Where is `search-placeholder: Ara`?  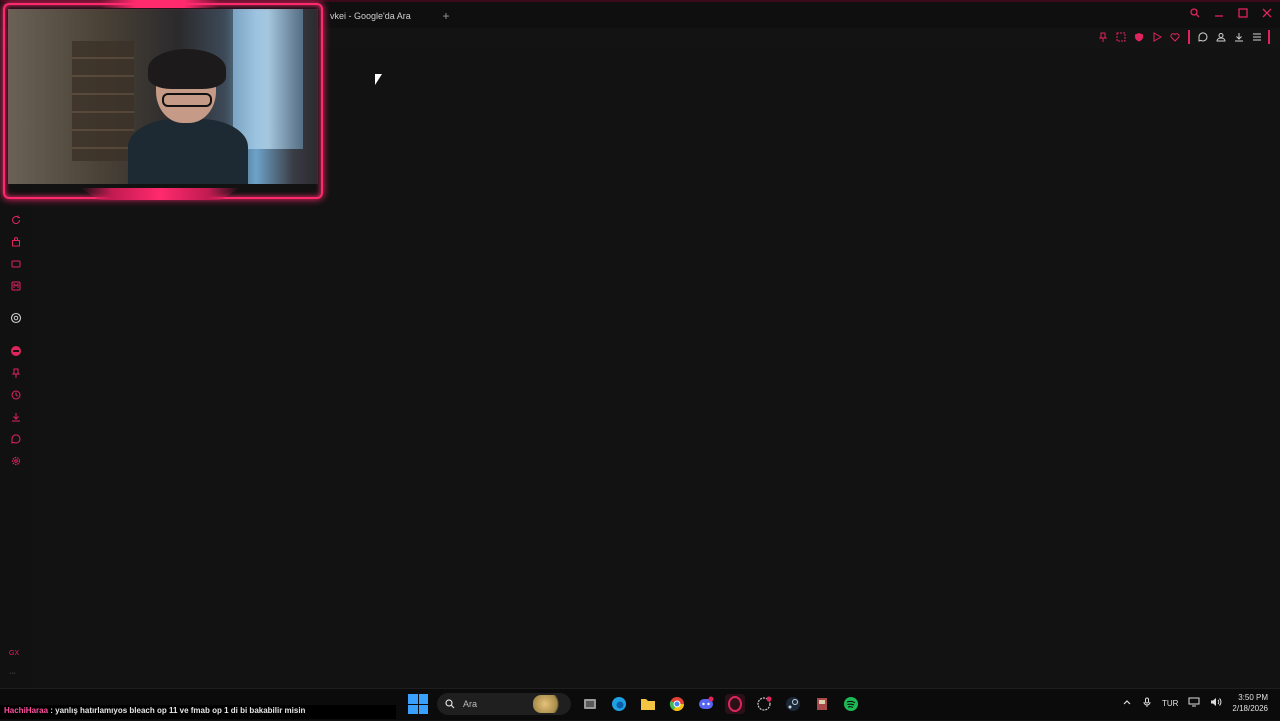
search-placeholder: Ara is located at coordinates (470, 704).